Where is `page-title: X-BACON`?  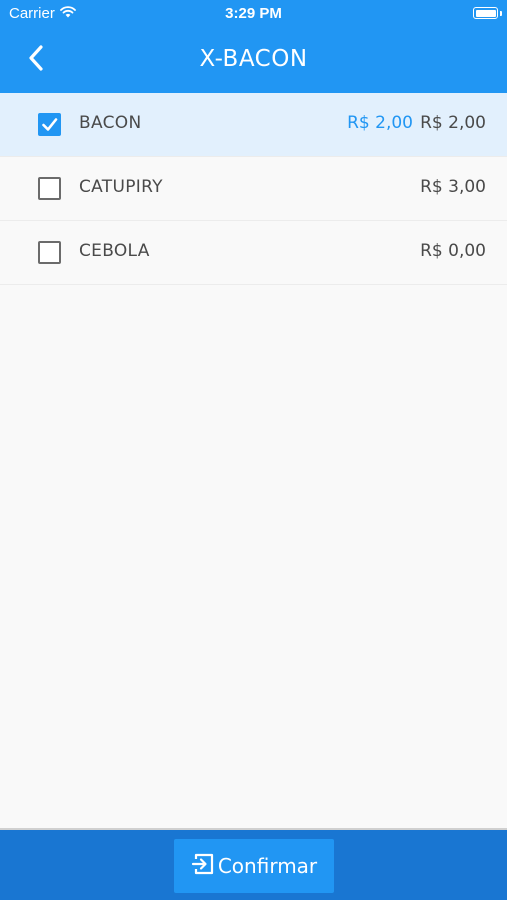 page-title: X-BACON is located at coordinates (253, 59).